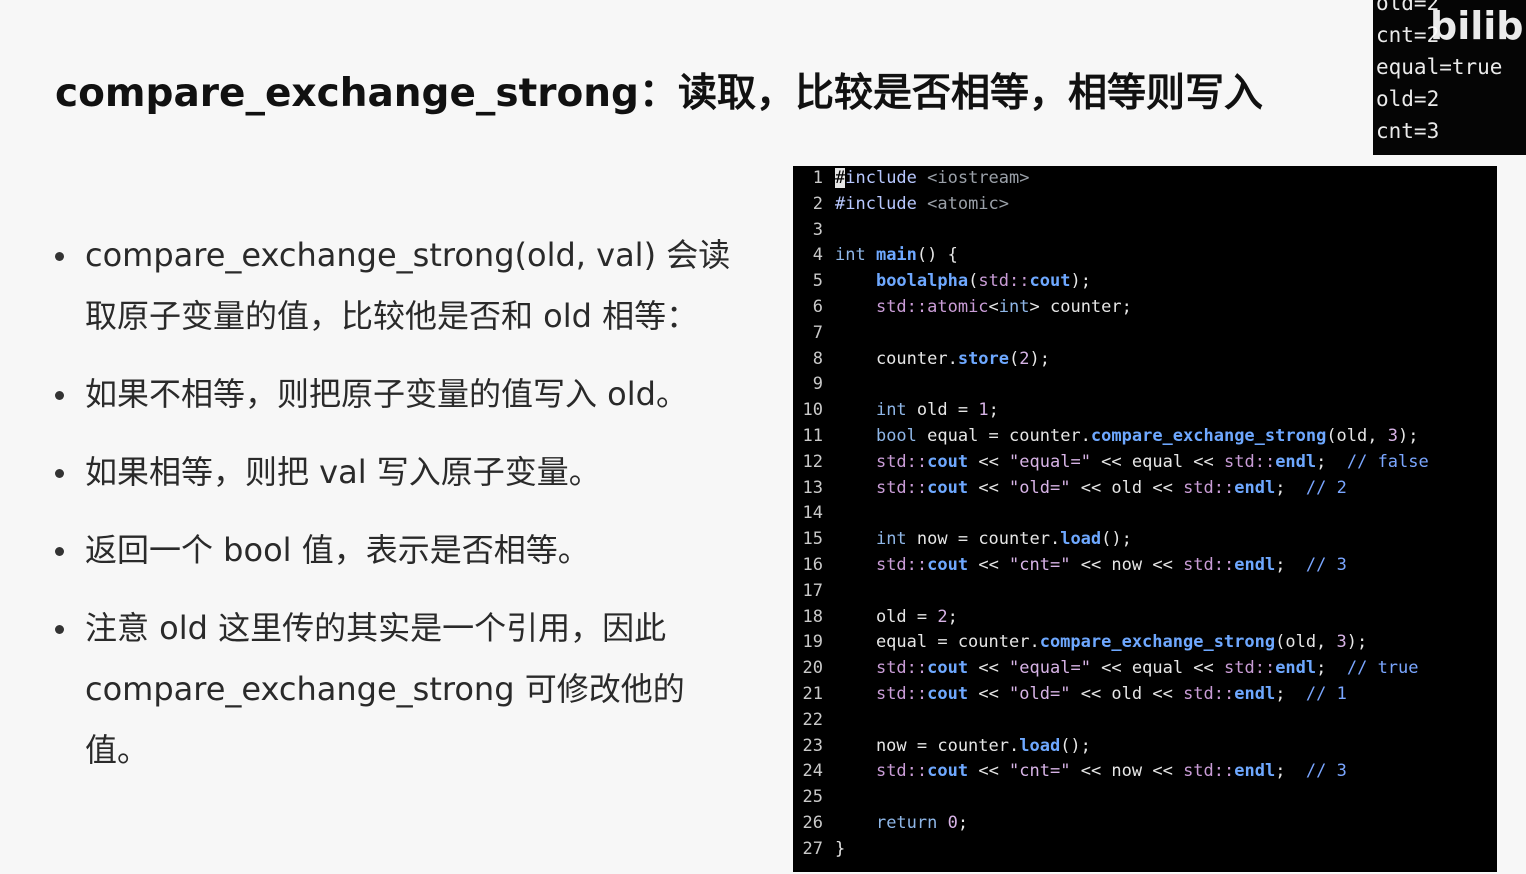 The height and width of the screenshot is (874, 1526). Describe the element at coordinates (1145, 256) in the screenshot. I see `code-line: 4 int main() {` at that location.